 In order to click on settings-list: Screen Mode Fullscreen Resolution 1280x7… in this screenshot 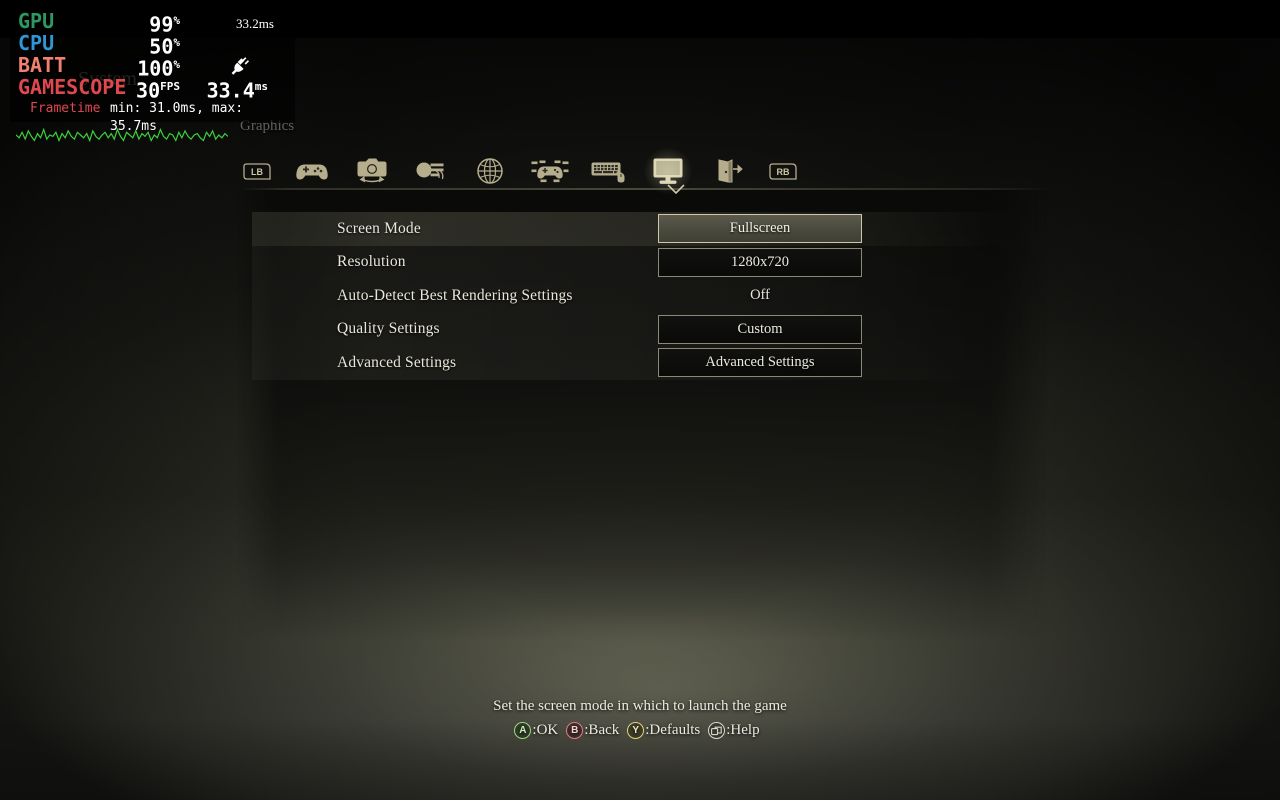, I will do `click(647, 296)`.